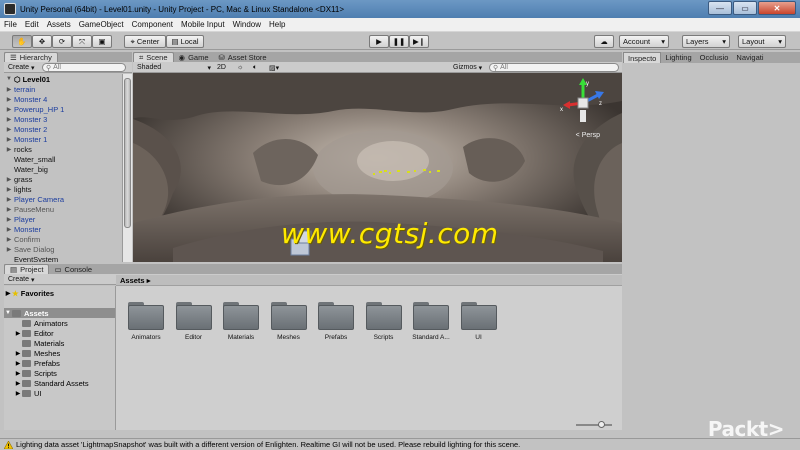  Describe the element at coordinates (194, 57) in the screenshot. I see `tab-game: ◉ Game` at that location.